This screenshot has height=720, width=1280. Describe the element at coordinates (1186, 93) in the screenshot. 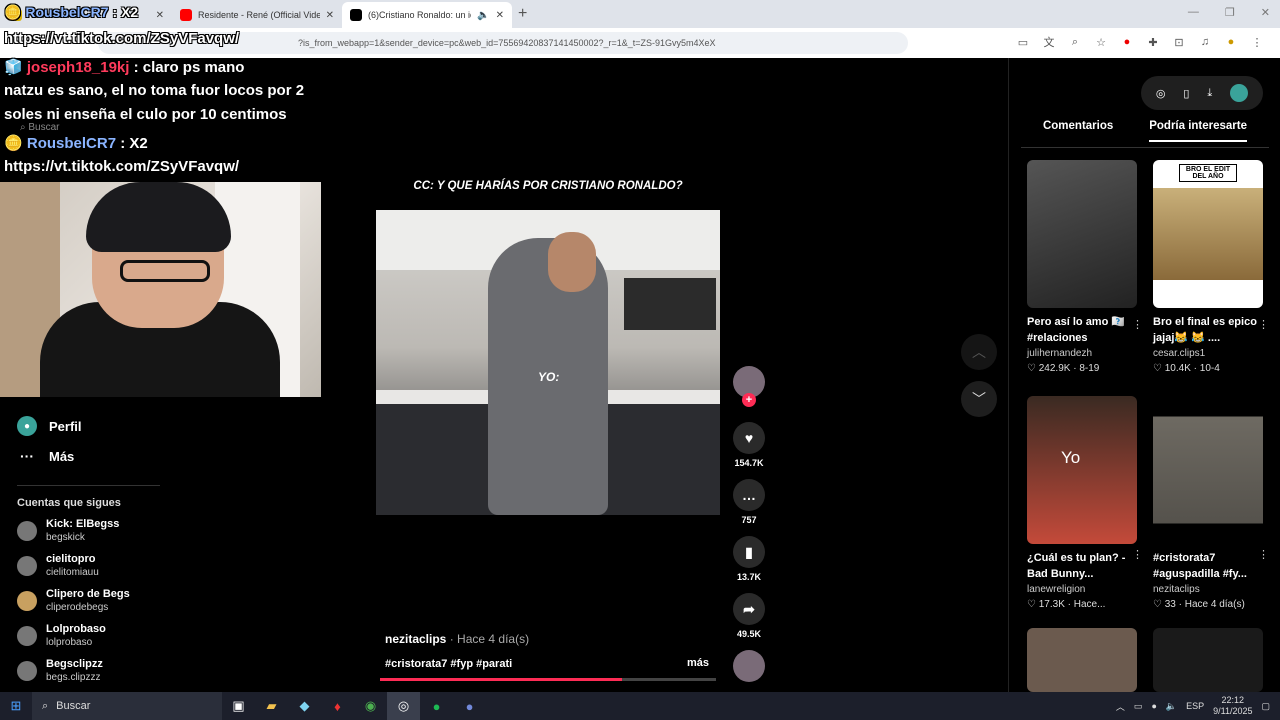

I see `phone-icon: ▯` at that location.